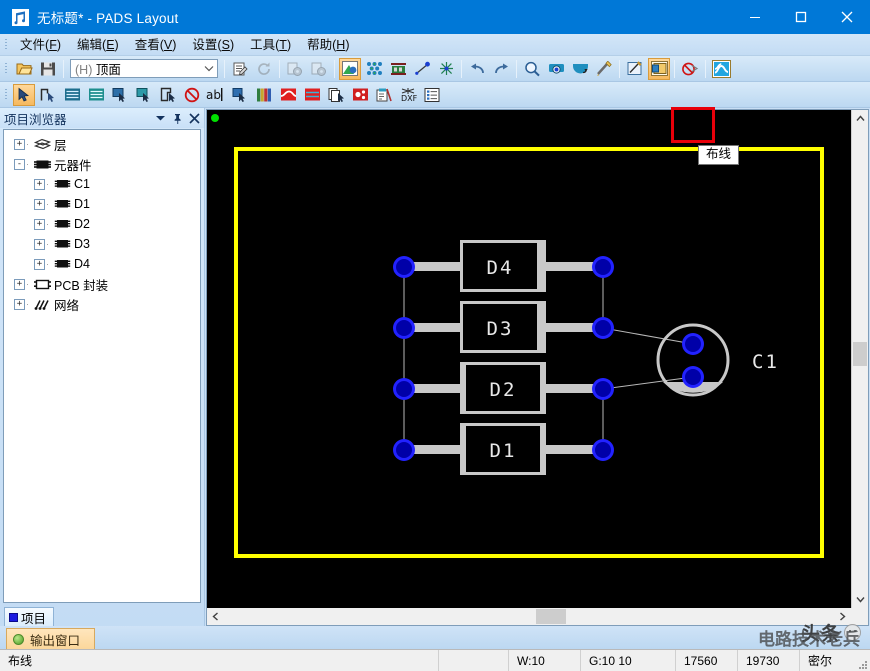  I want to click on settings-button, so click(319, 69).